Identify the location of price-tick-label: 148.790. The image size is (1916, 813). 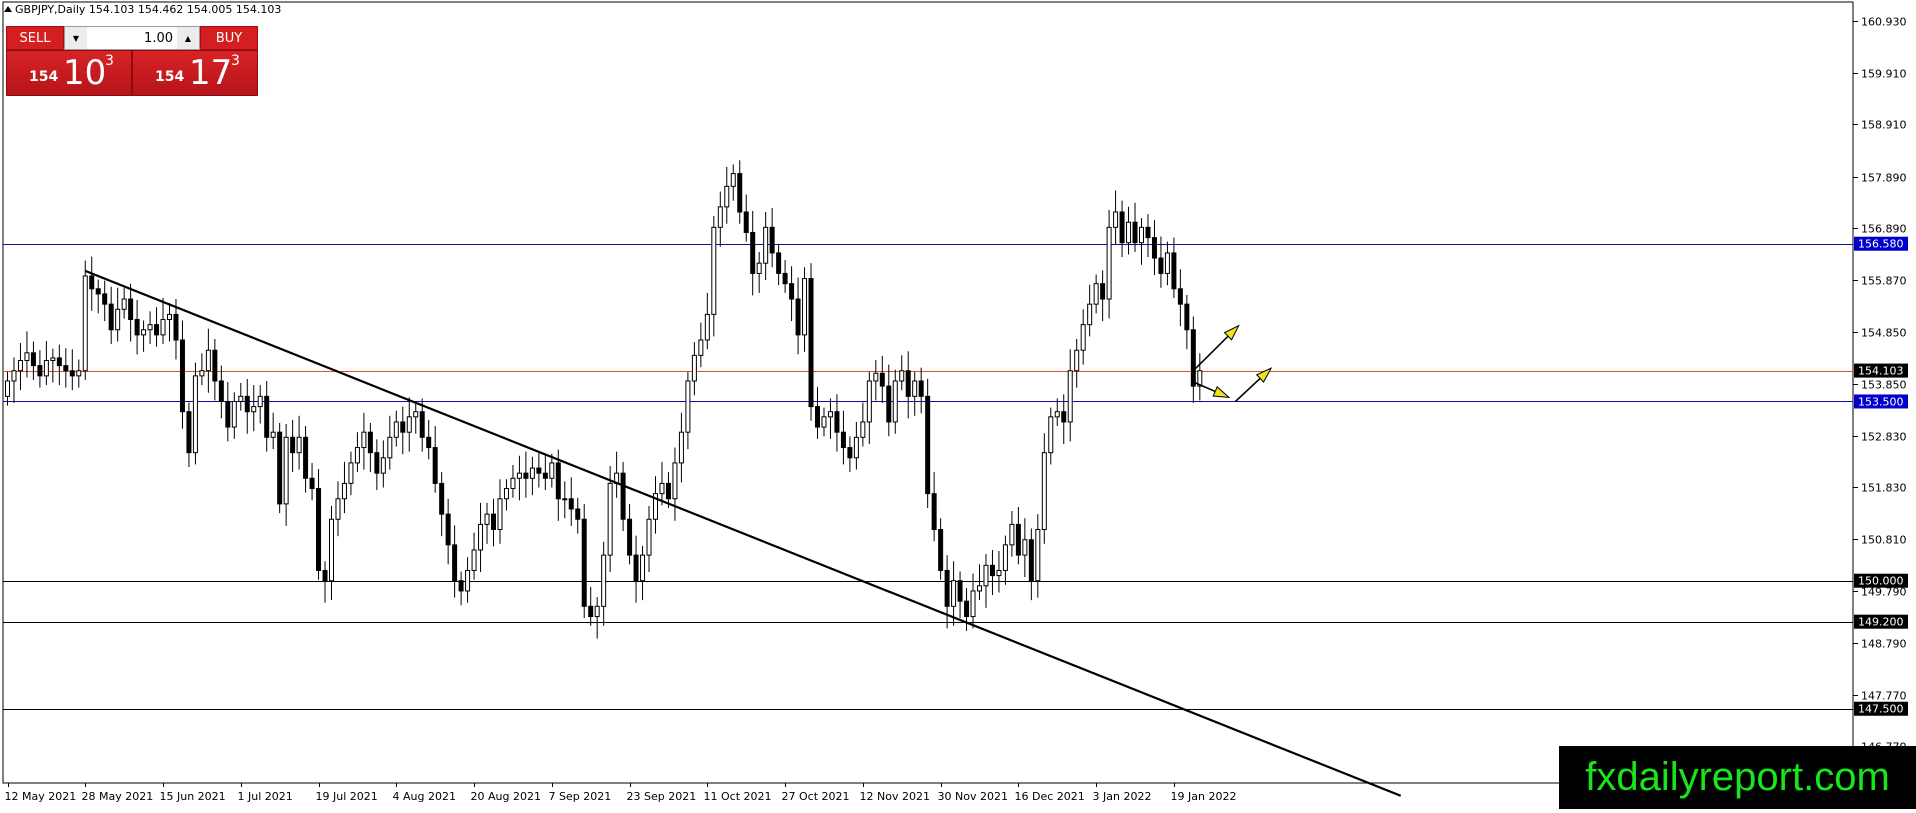
(1884, 644).